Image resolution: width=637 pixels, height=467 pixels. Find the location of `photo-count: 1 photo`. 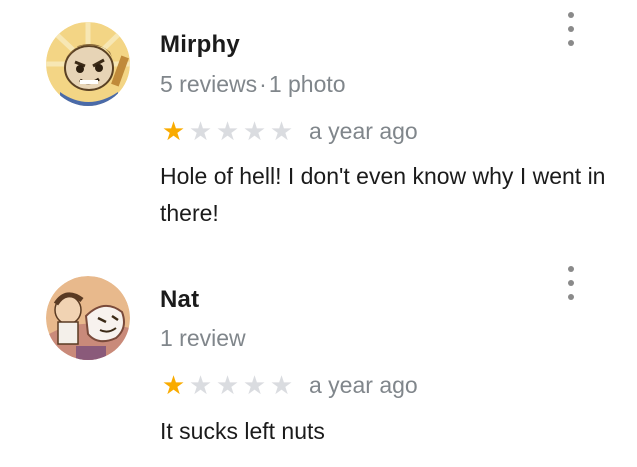

photo-count: 1 photo is located at coordinates (307, 84).